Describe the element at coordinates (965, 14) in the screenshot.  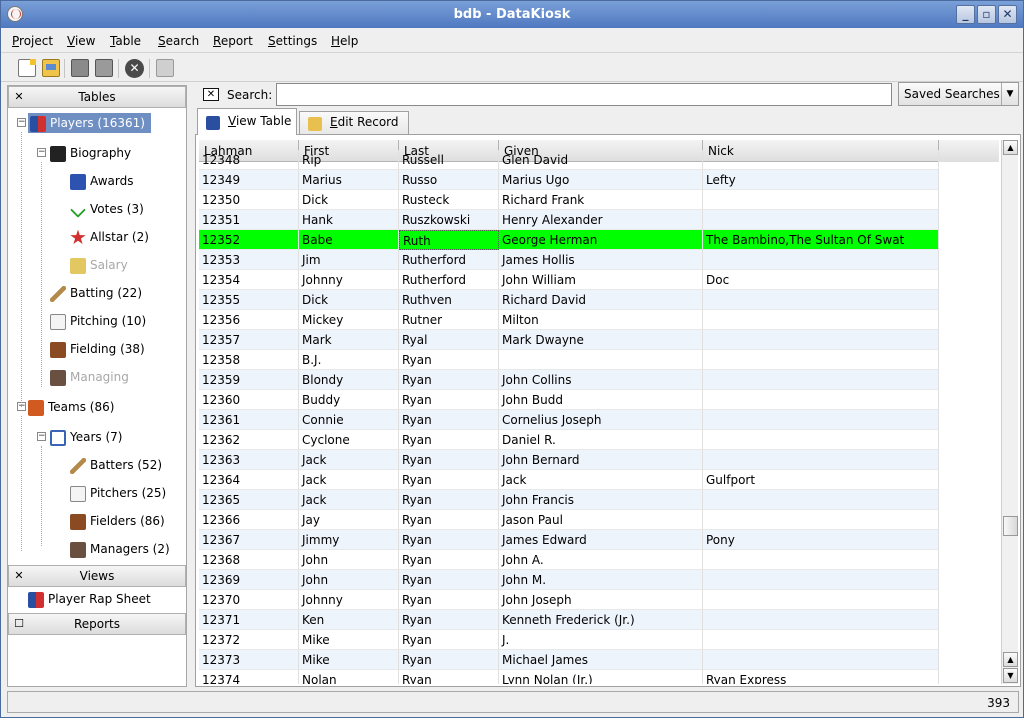
I see `minimize-button: _` at that location.